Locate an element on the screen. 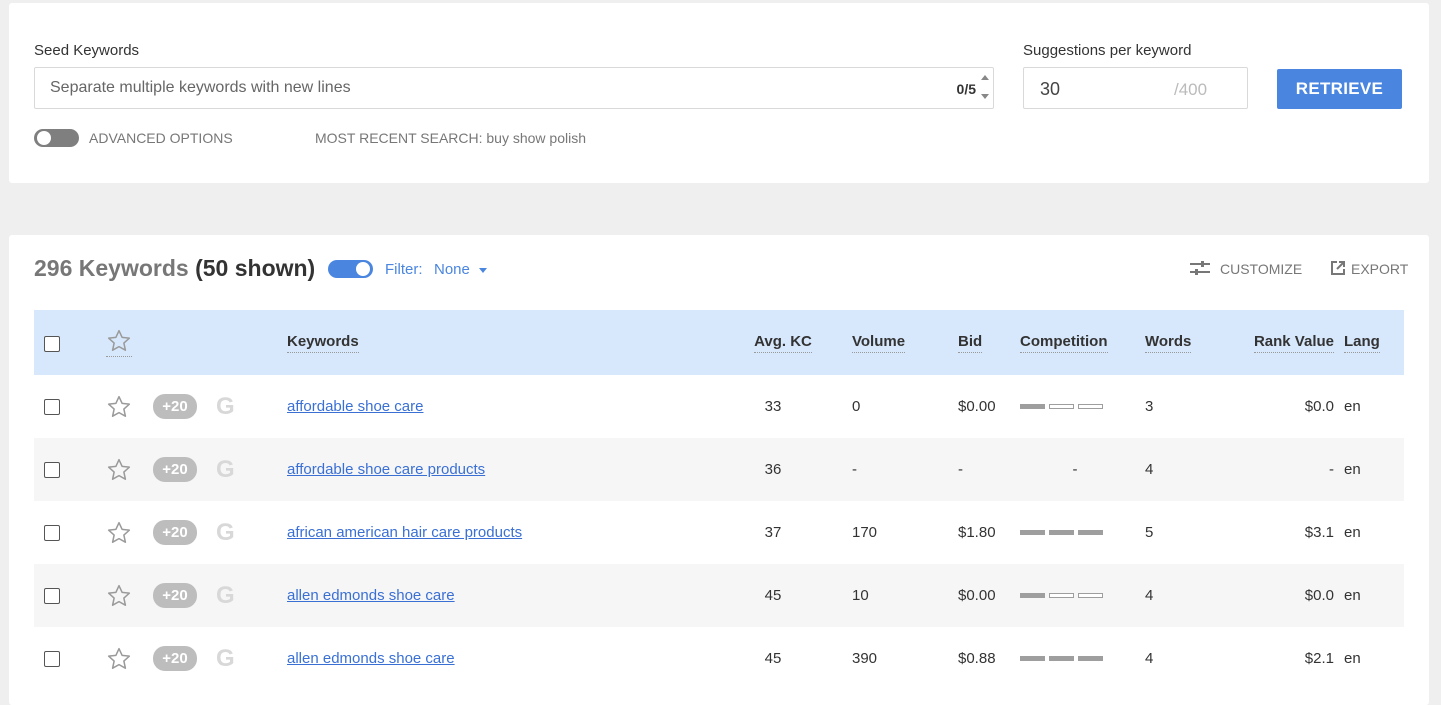  col-avg-kc: Avg. KC is located at coordinates (783, 342).